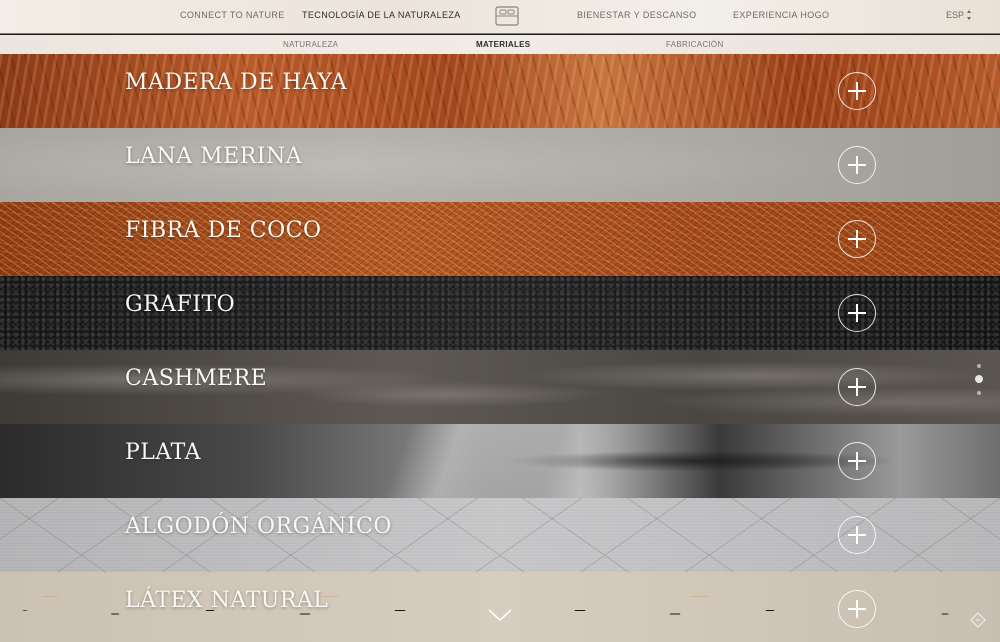 This screenshot has height=642, width=1000. I want to click on material-title: PLATA, so click(163, 452).